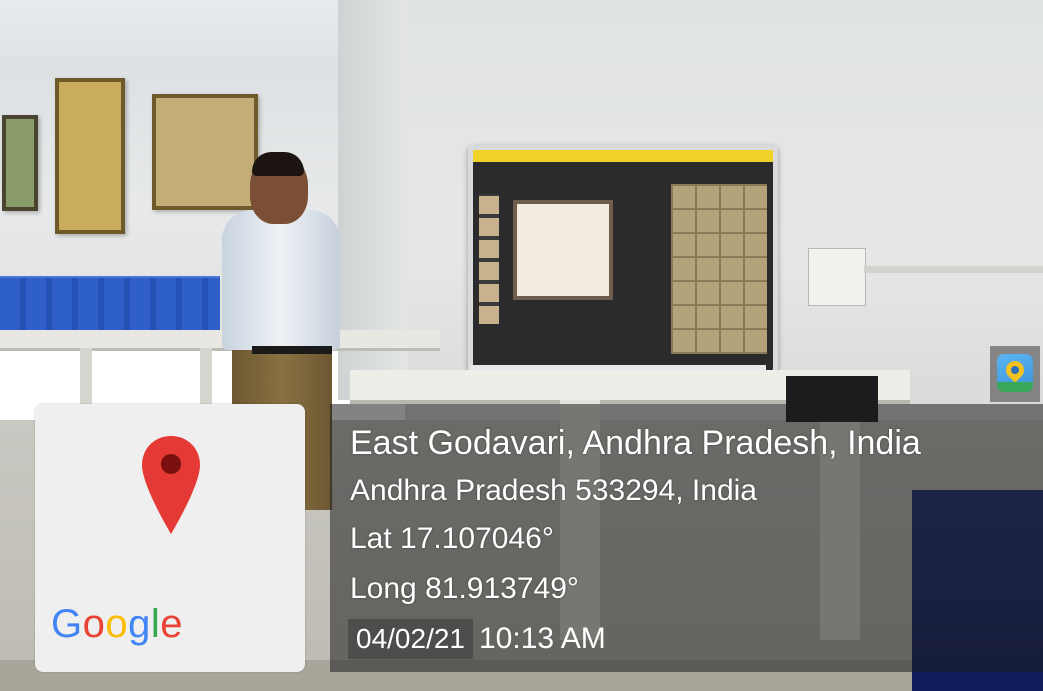 The height and width of the screenshot is (691, 1043). Describe the element at coordinates (170, 538) in the screenshot. I see `map-card: Google` at that location.